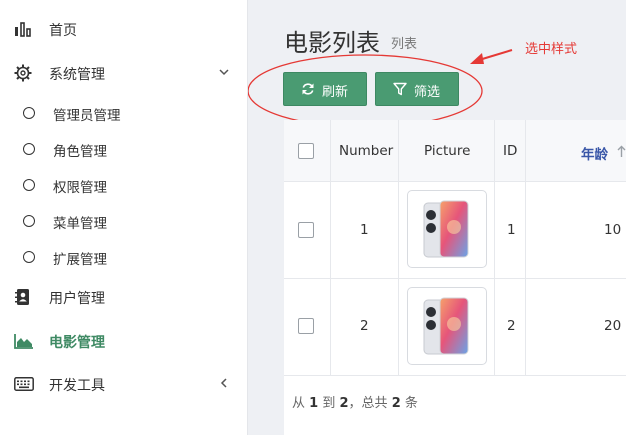  What do you see at coordinates (510, 151) in the screenshot?
I see `column-header-id: ID` at bounding box center [510, 151].